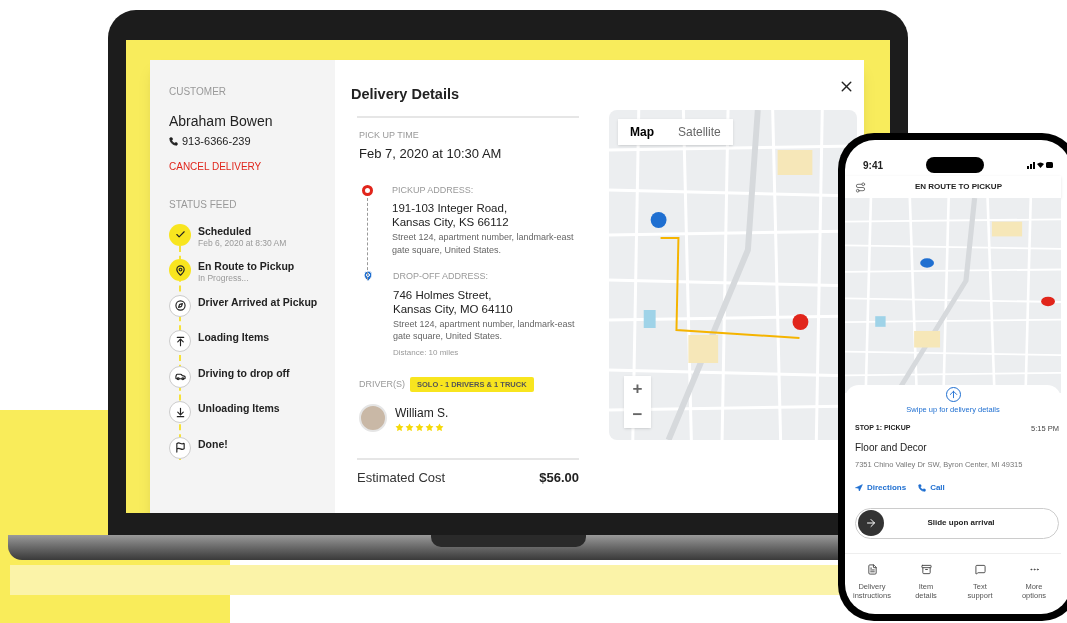 Image resolution: width=1067 pixels, height=623 pixels. What do you see at coordinates (426, 352) in the screenshot?
I see `distance-text: Distance: 10 miles` at bounding box center [426, 352].